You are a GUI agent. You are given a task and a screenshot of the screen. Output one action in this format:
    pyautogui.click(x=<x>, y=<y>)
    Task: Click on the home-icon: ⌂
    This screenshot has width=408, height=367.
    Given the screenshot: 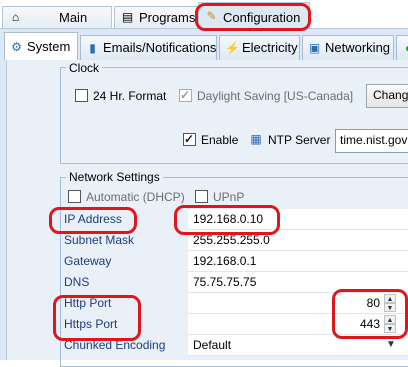 What is the action you would take?
    pyautogui.click(x=15, y=17)
    